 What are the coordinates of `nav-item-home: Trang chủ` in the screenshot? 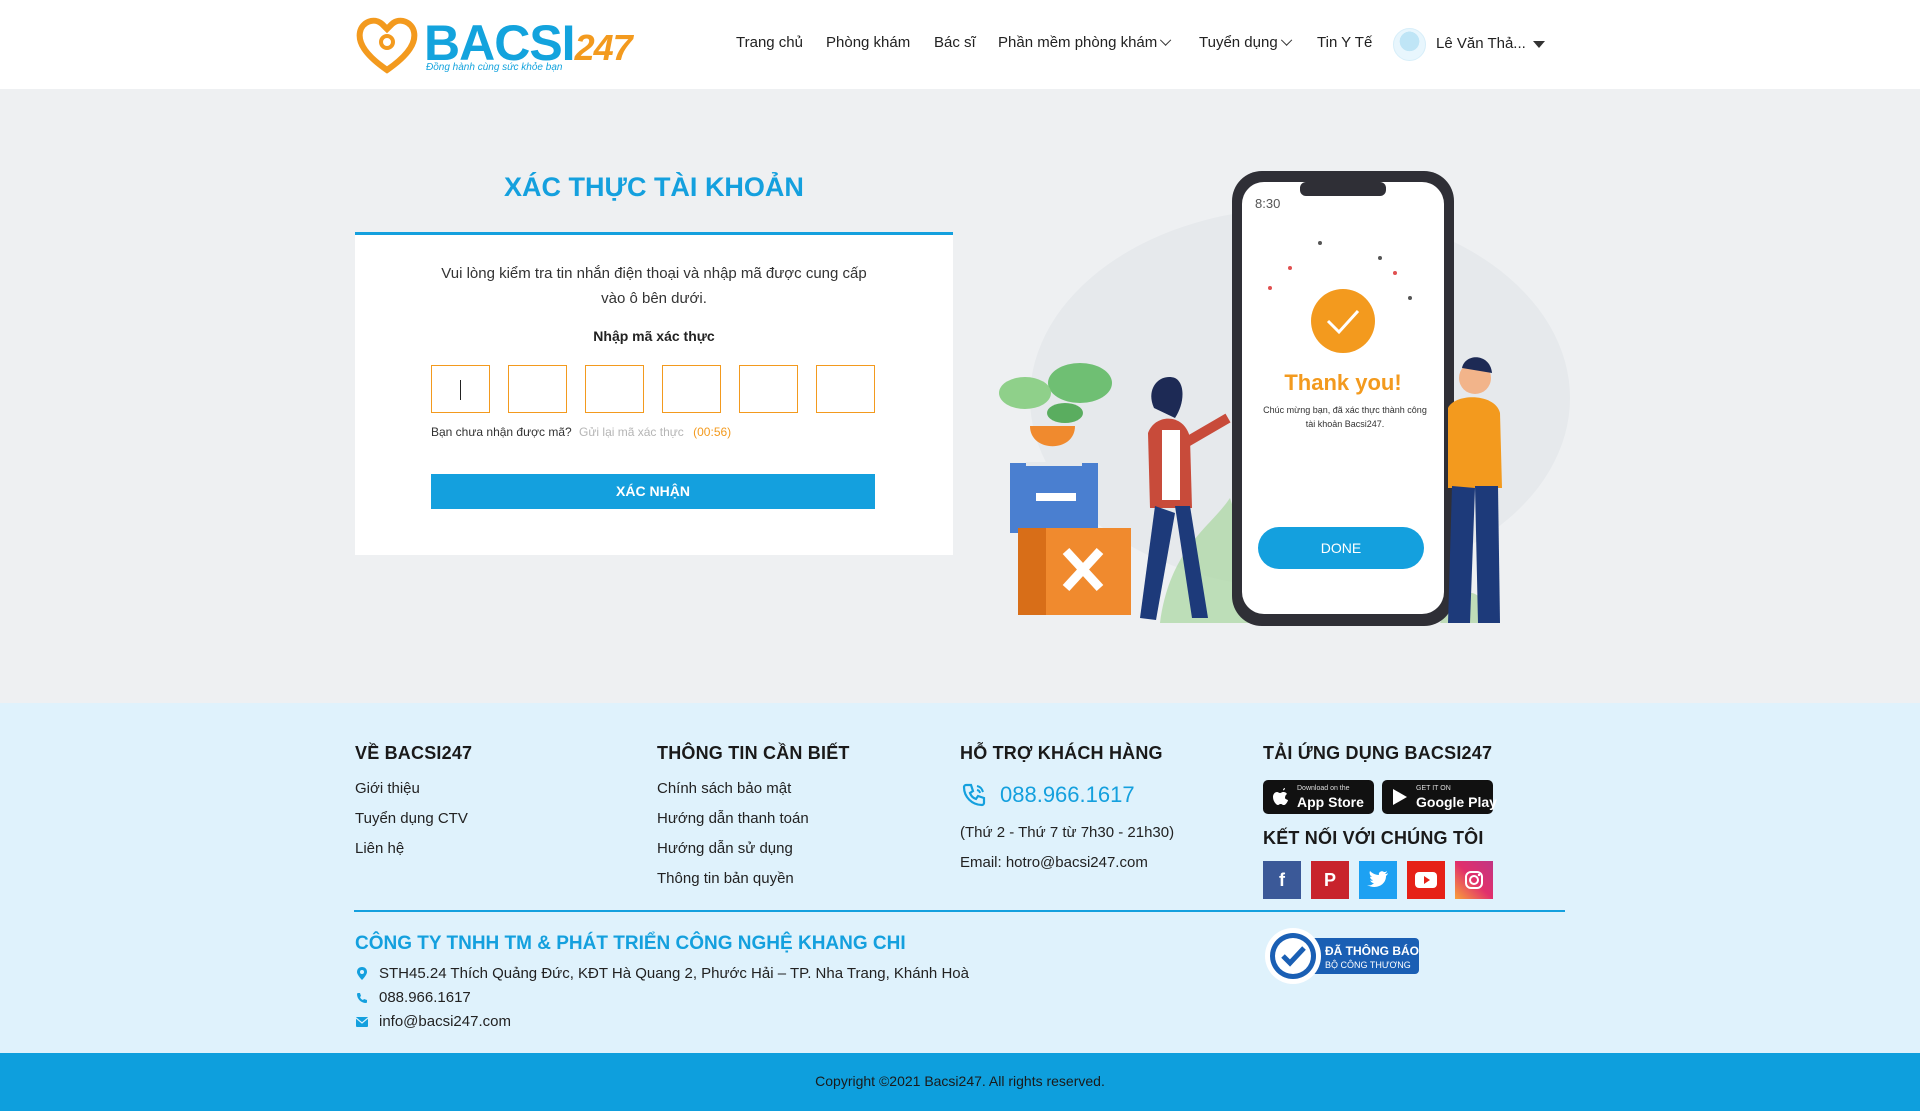 It's located at (769, 42).